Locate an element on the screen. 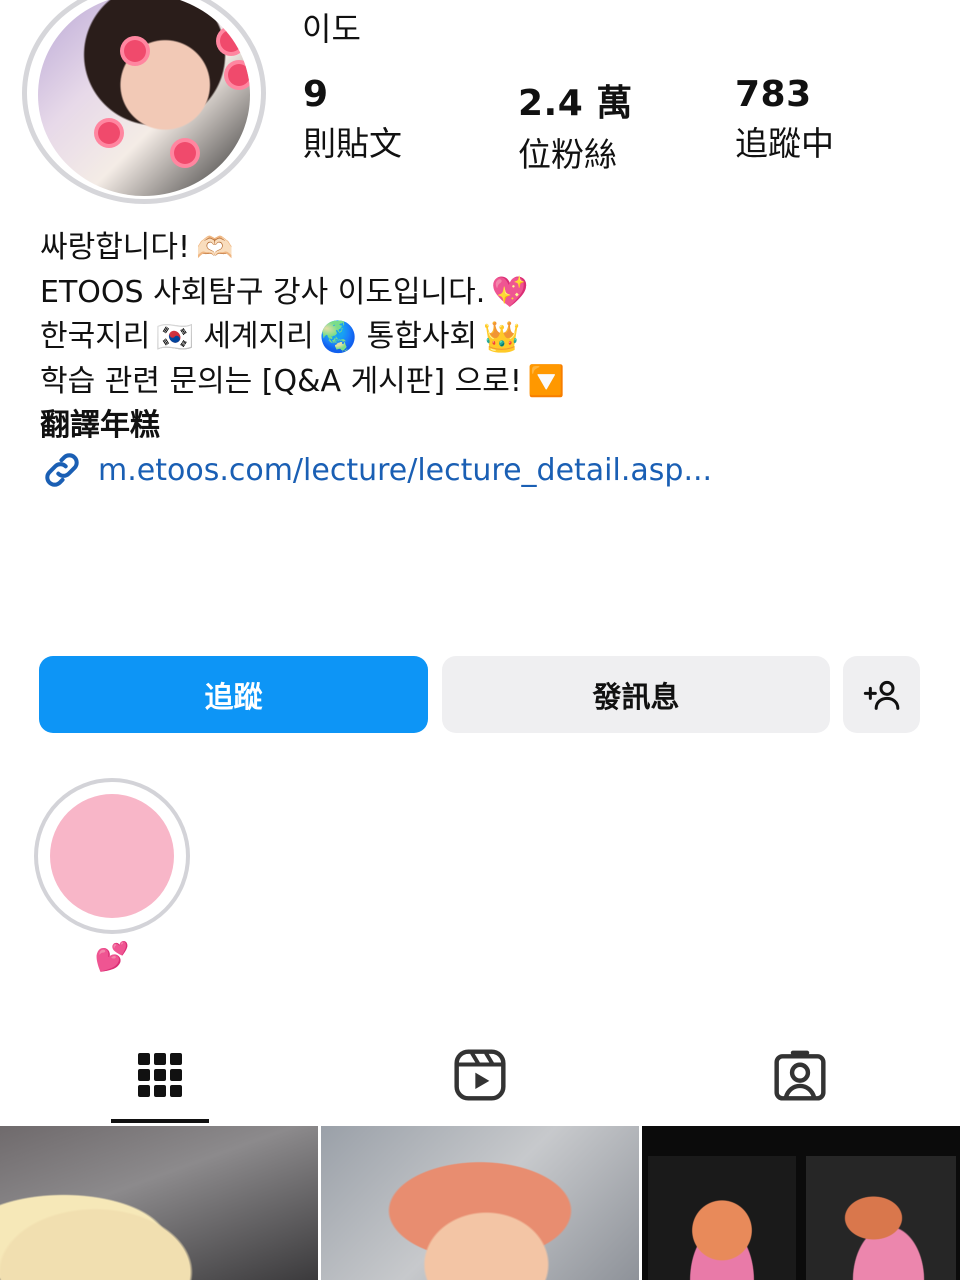 This screenshot has height=1280, width=960. bio-line-4-text: 학습 관련 문의는 [Q&A 게시판] 으로! is located at coordinates (281, 381).